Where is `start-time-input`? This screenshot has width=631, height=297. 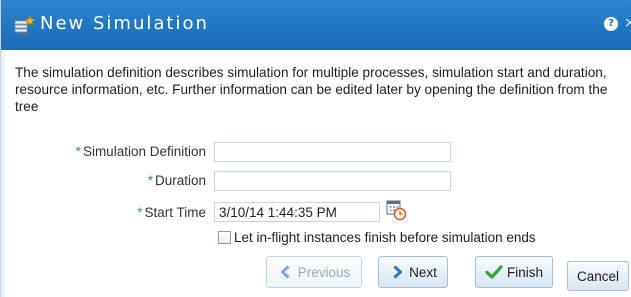
start-time-input is located at coordinates (297, 212).